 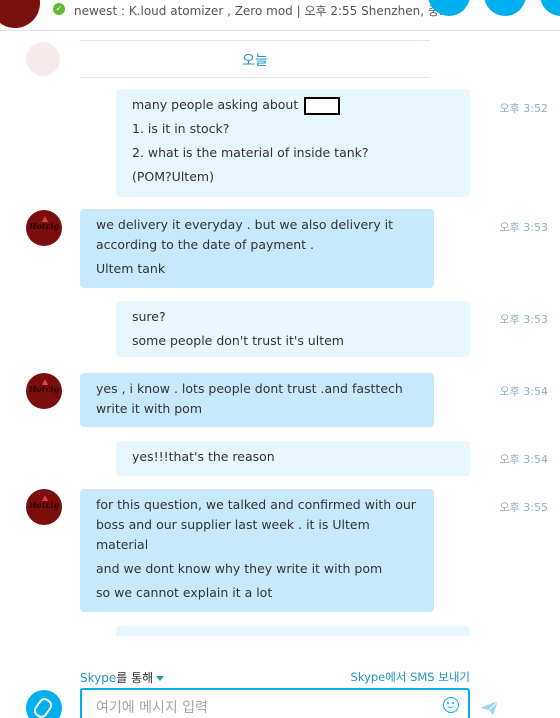 I want to click on message-bubble-outgoing: sure? some people don't trust it's ultem, so click(x=293, y=329).